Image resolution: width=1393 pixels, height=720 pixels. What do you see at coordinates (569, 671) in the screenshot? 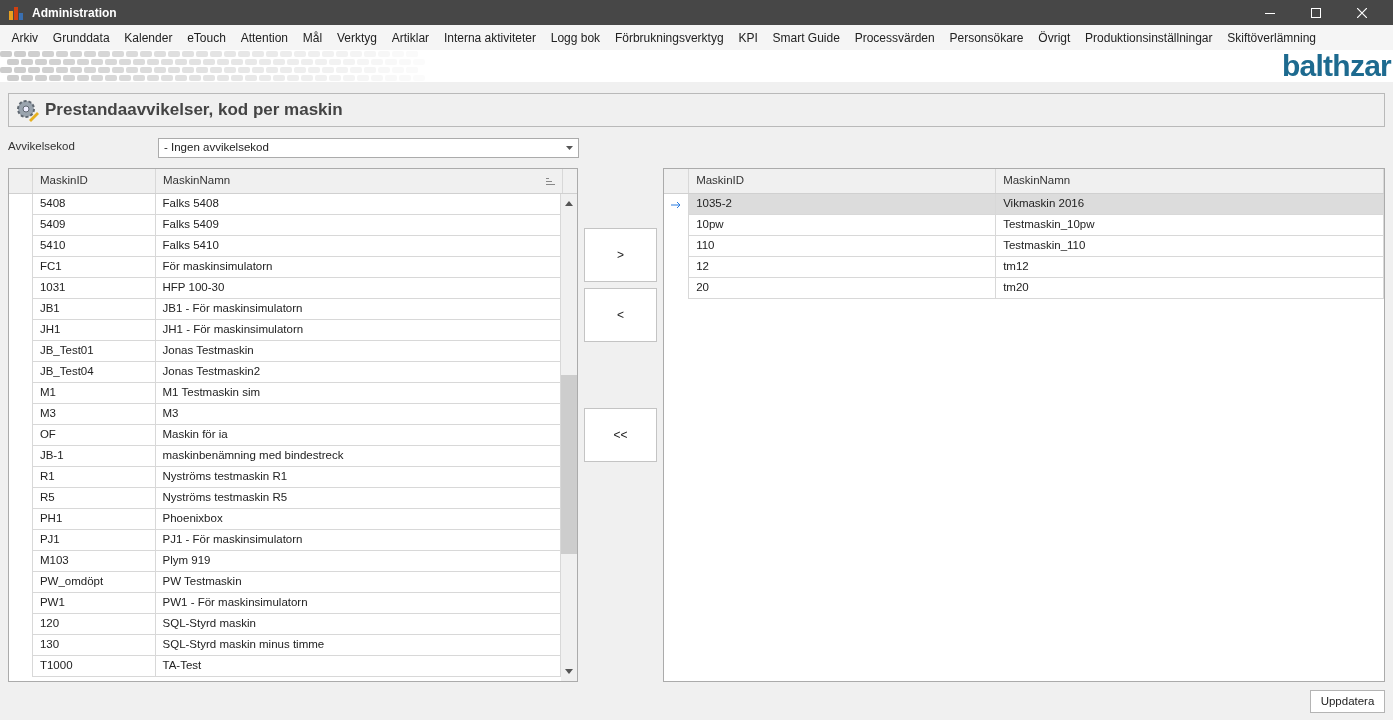
I see `scroll-down-icon` at bounding box center [569, 671].